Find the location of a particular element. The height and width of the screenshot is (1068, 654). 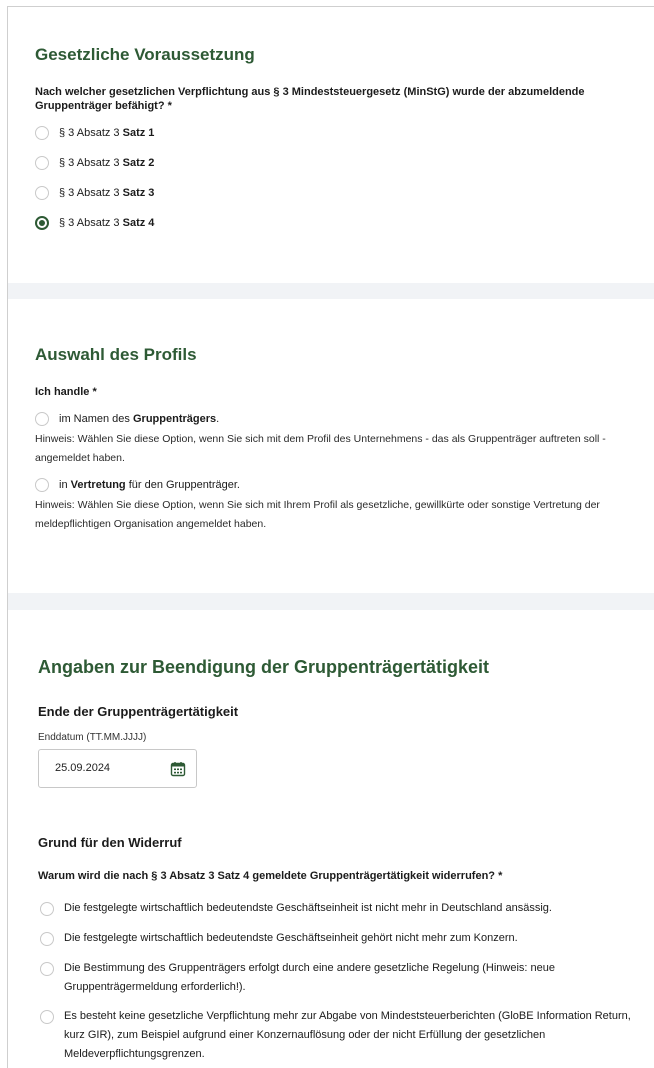

section-title-gesetzliche-voraussetzung: Gesetzliche Voraussetzung is located at coordinates (145, 54).